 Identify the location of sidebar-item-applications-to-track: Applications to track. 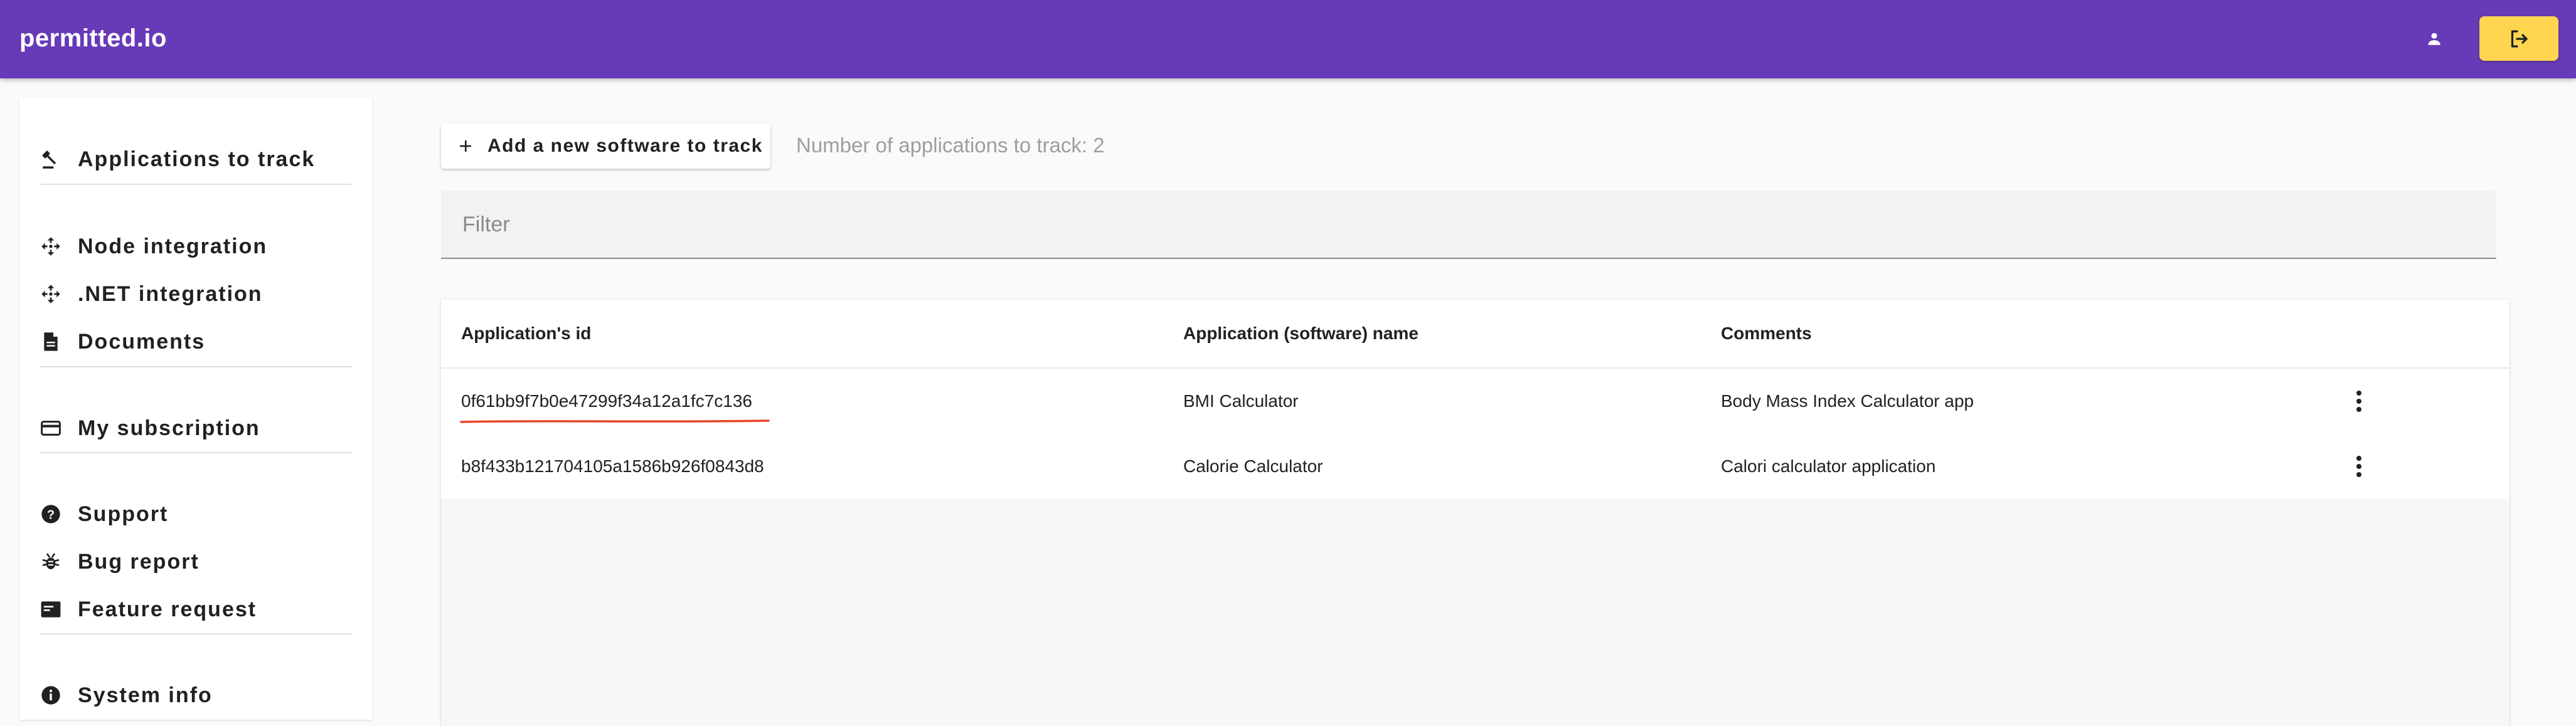
(178, 159).